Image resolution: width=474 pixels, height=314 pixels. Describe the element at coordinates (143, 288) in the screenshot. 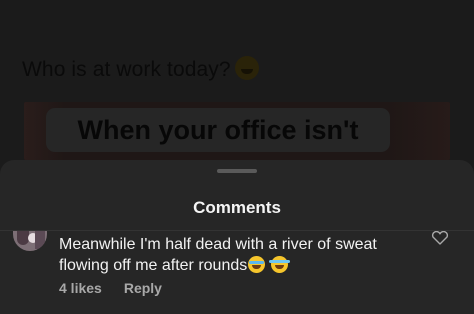

I see `reply-button: Reply` at that location.